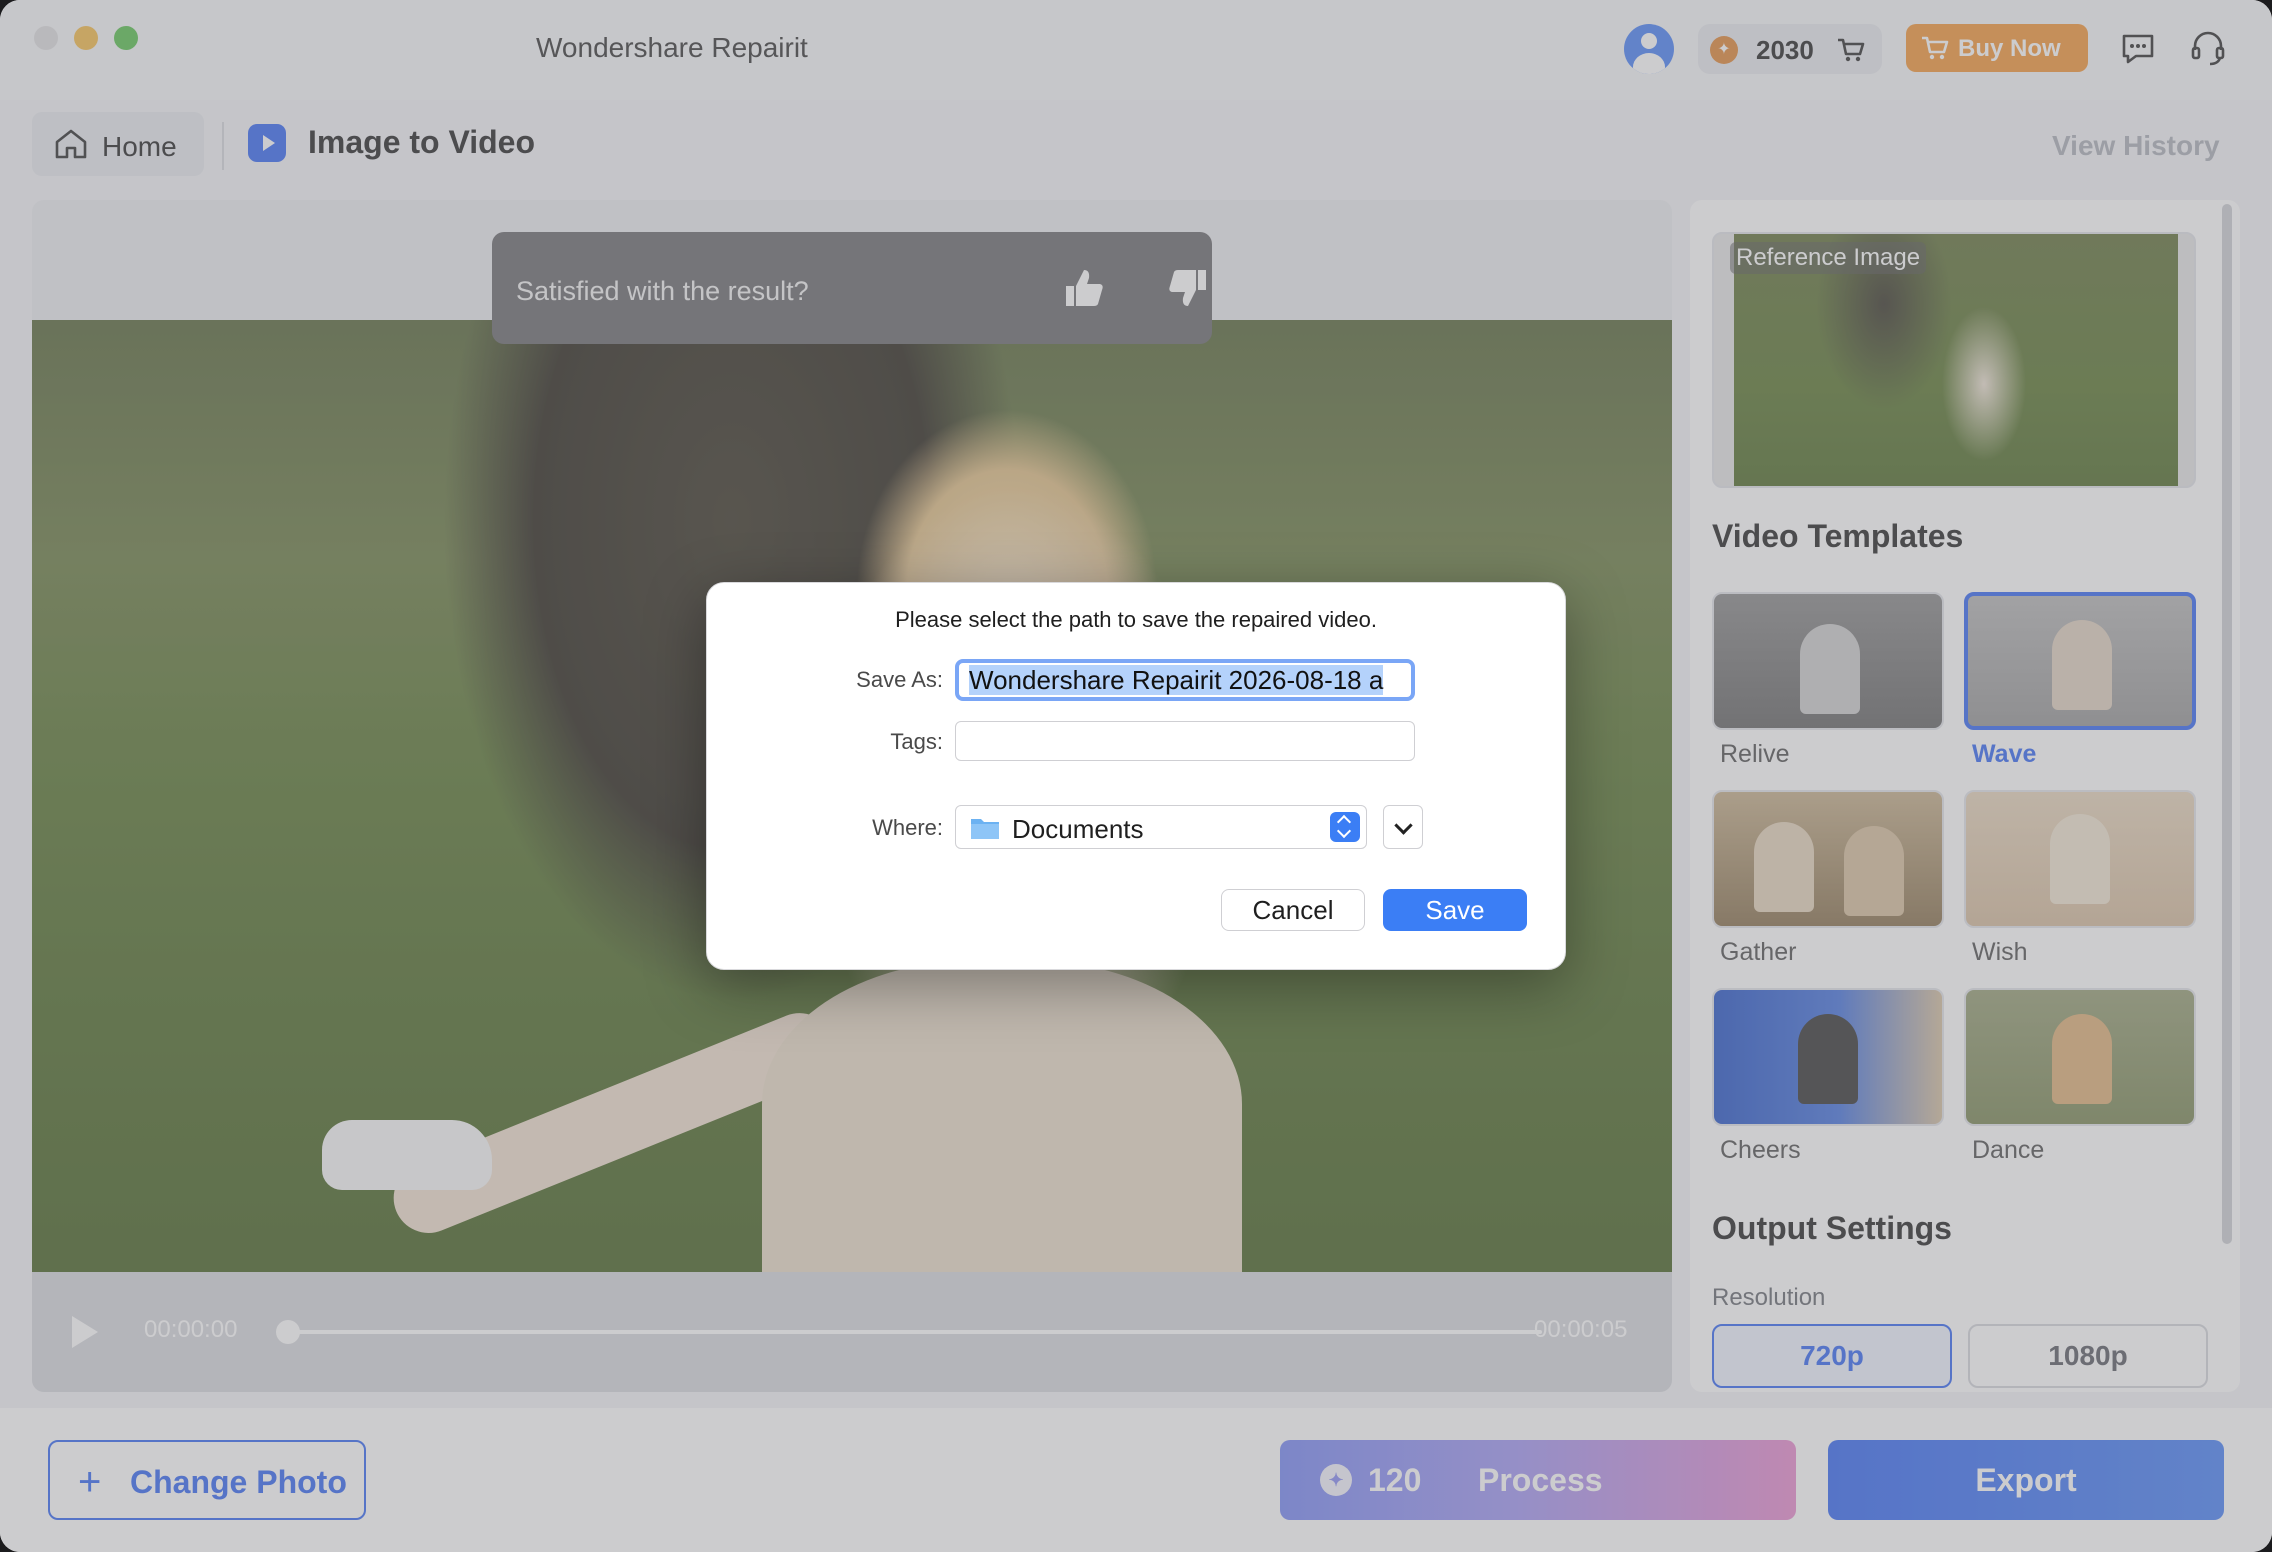  What do you see at coordinates (907, 827) in the screenshot?
I see `where-label: Where:` at bounding box center [907, 827].